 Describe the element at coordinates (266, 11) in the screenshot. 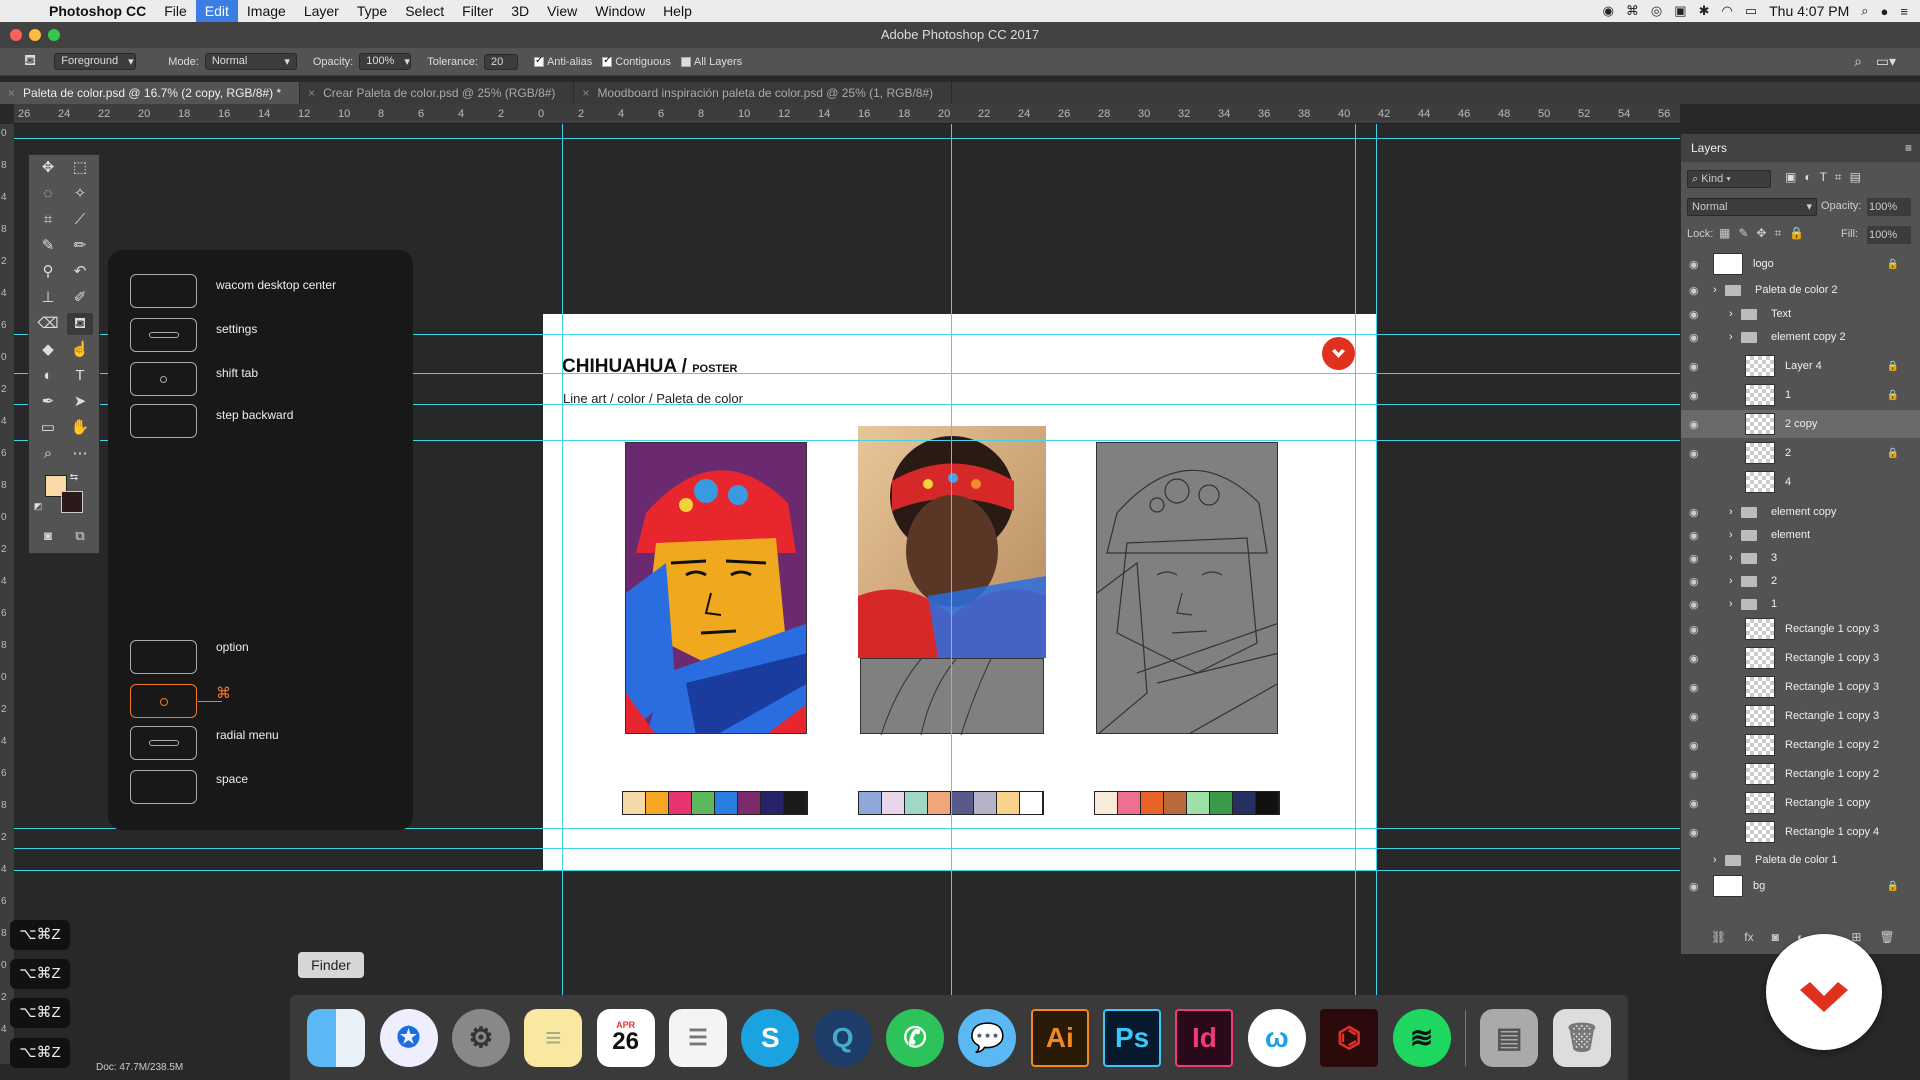

I see `menu-image: Image` at that location.